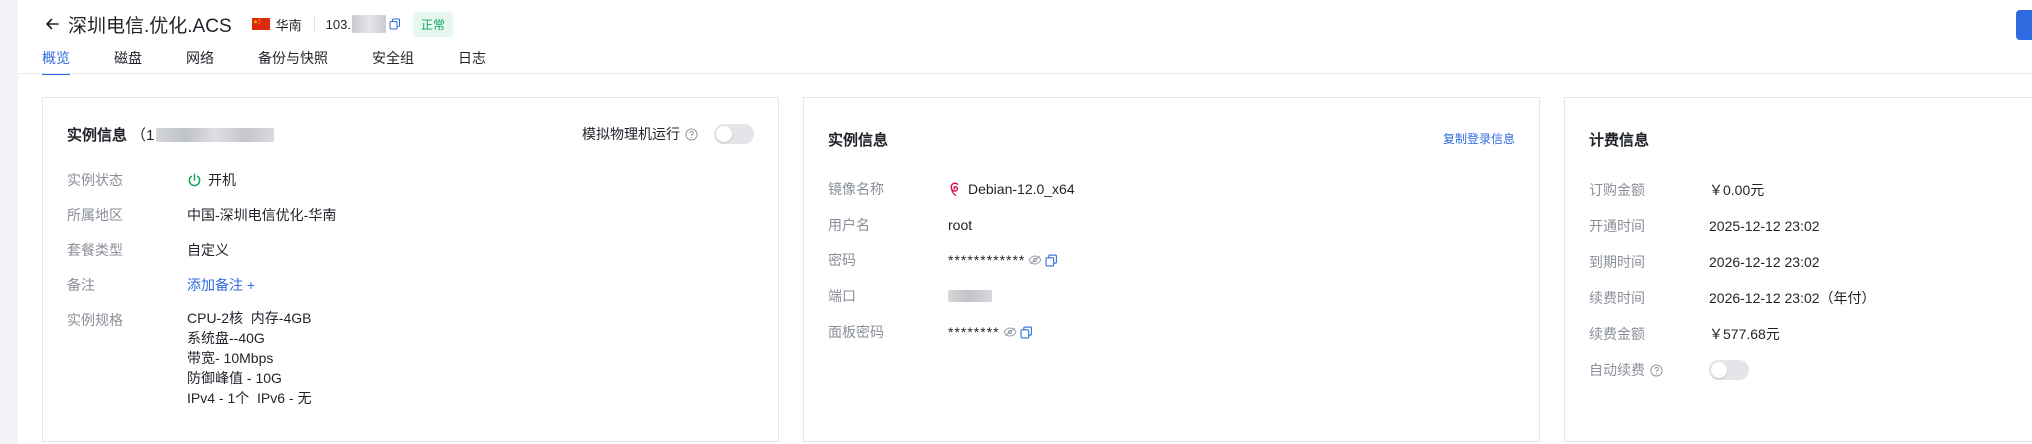  I want to click on card-title: 实例信息 （1, so click(171, 134).